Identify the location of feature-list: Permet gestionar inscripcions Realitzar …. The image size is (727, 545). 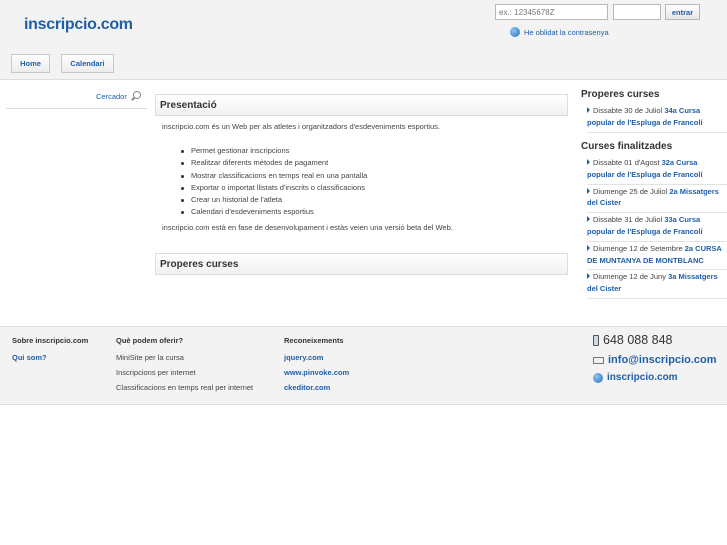
(274, 182).